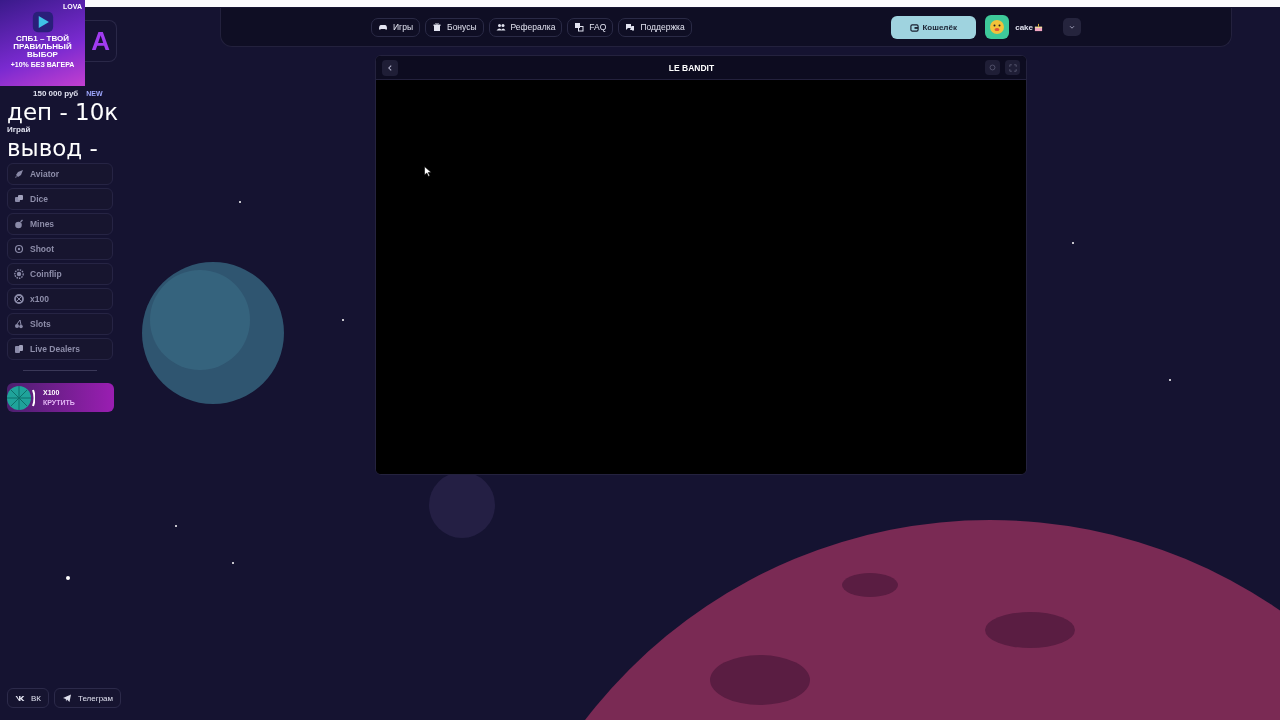 The width and height of the screenshot is (1280, 720). What do you see at coordinates (19, 349) in the screenshot?
I see `cards-icon` at bounding box center [19, 349].